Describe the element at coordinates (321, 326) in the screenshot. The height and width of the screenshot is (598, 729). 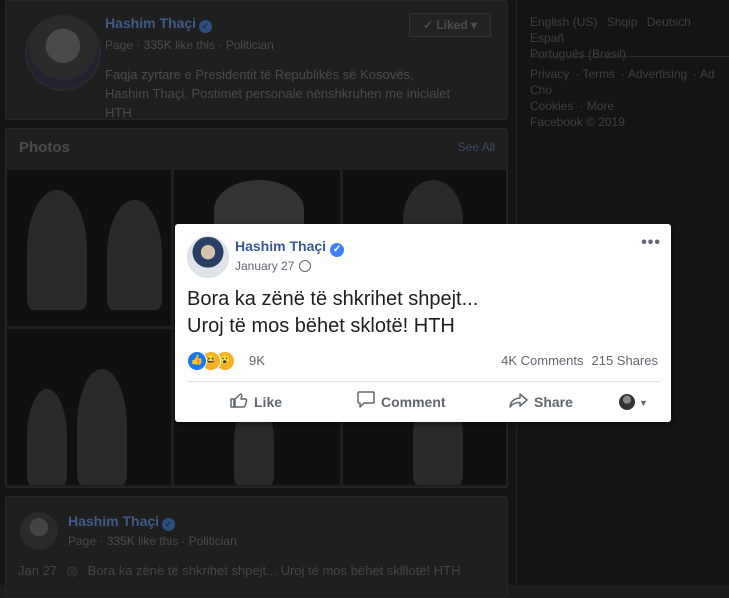
I see `post-text-line: Uroj të mos bëhet sklotë! HTH` at that location.